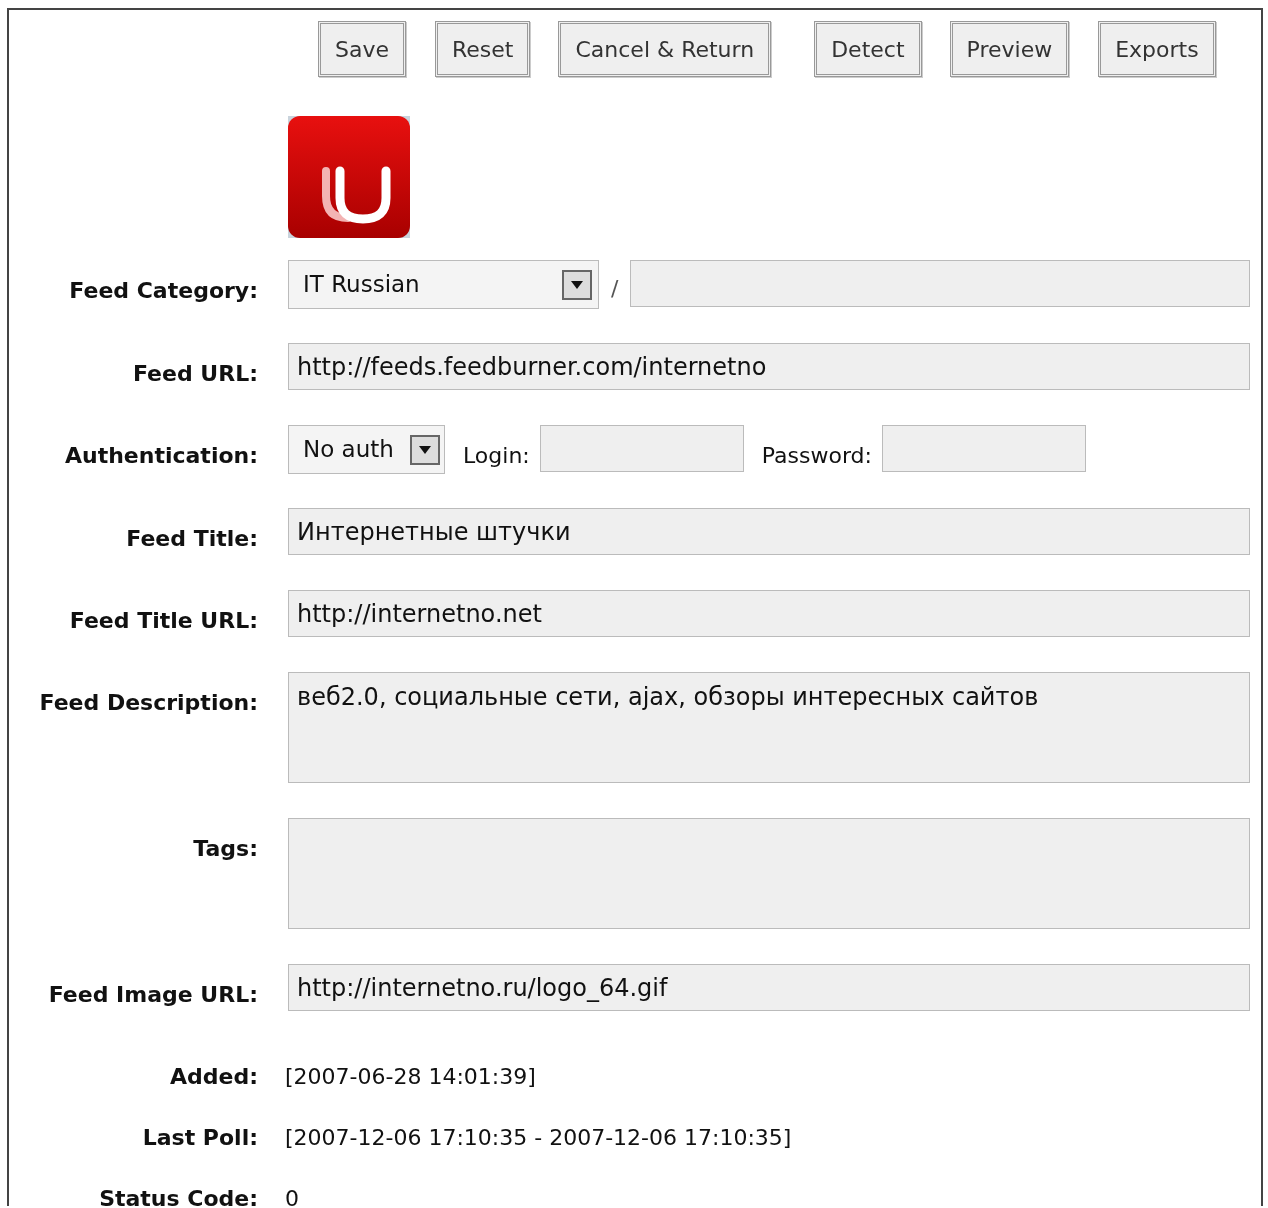 The width and height of the screenshot is (1268, 1208). What do you see at coordinates (496, 456) in the screenshot?
I see `login-label: Login:` at bounding box center [496, 456].